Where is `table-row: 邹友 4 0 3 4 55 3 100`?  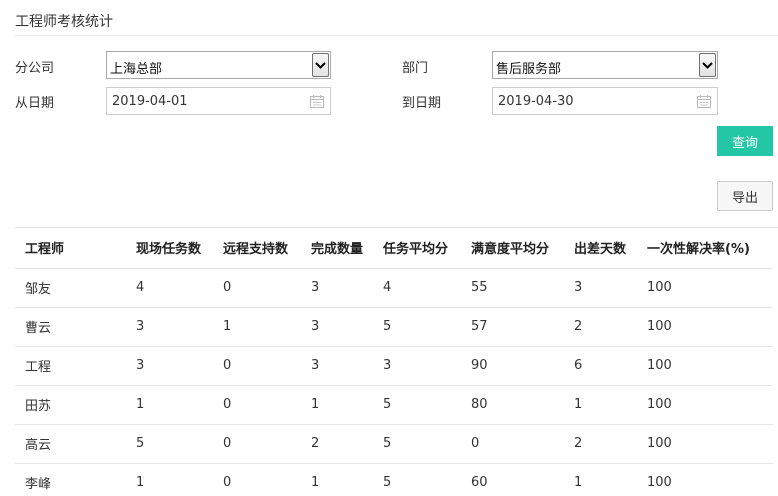 table-row: 邹友 4 0 3 4 55 3 100 is located at coordinates (394, 288).